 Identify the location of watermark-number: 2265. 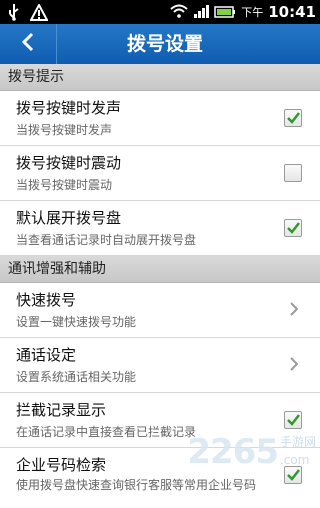
(233, 452).